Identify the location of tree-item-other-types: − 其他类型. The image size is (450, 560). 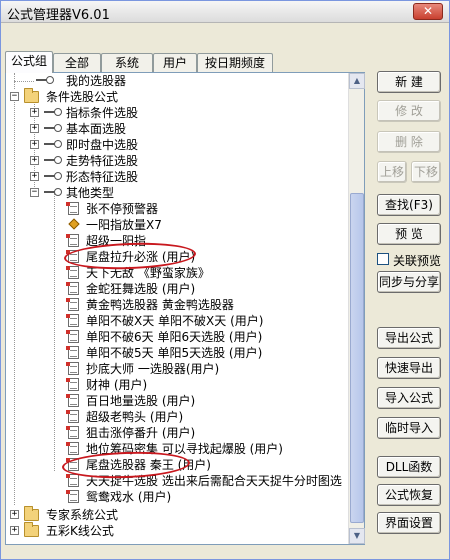
(177, 193).